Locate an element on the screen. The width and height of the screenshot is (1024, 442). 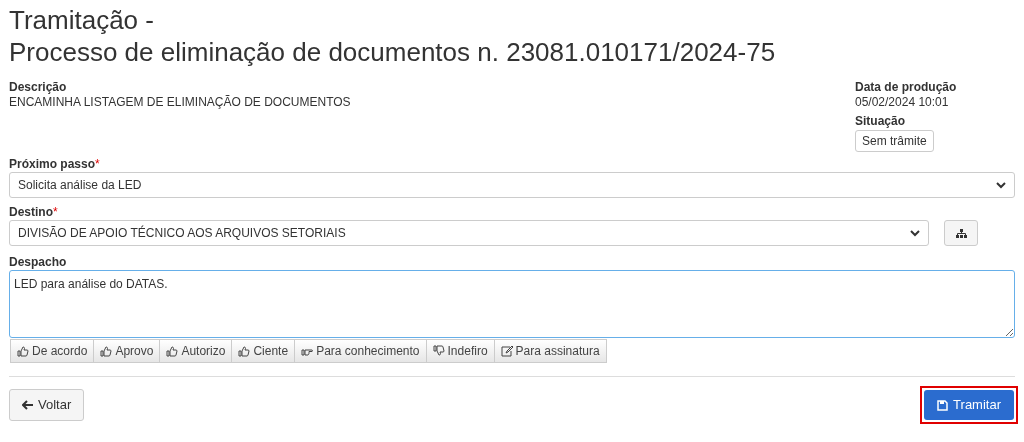
page-title: Processo de eliminação de documentos n. 23081.010171/2024-75 is located at coordinates (393, 52).